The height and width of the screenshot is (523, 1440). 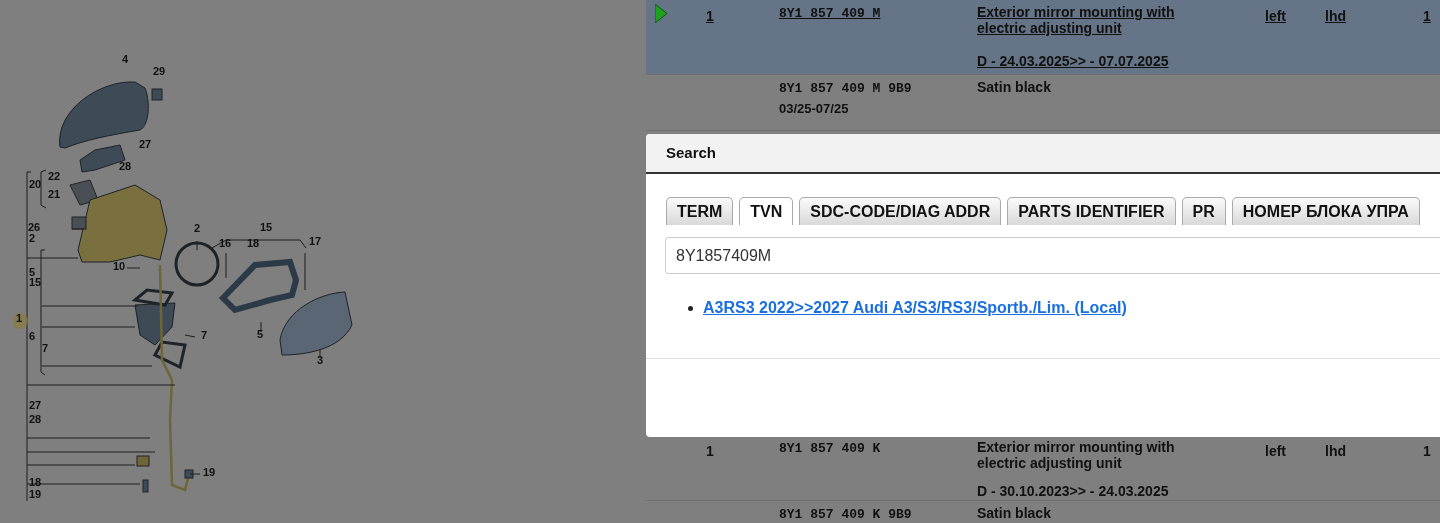 I want to click on callout-number: 21, so click(x=54, y=194).